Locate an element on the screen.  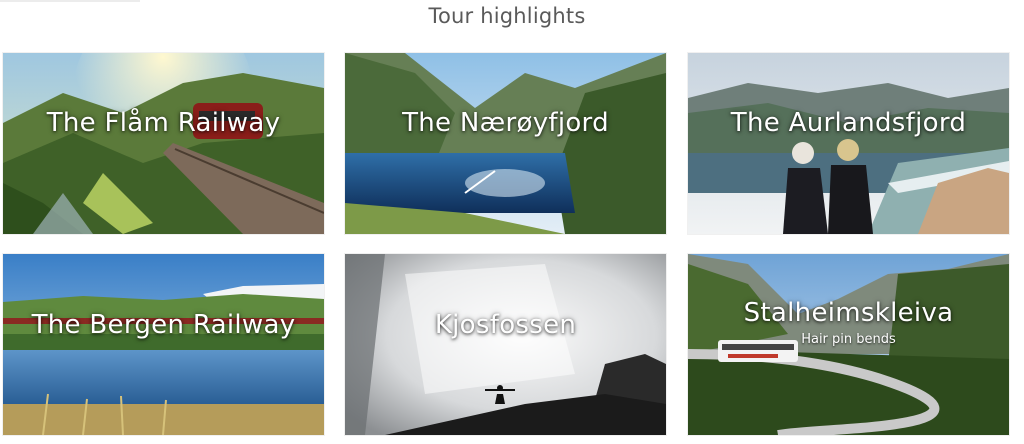
highlight-tile-aurlandsfjord: The Aurlandsfjord is located at coordinates (848, 143).